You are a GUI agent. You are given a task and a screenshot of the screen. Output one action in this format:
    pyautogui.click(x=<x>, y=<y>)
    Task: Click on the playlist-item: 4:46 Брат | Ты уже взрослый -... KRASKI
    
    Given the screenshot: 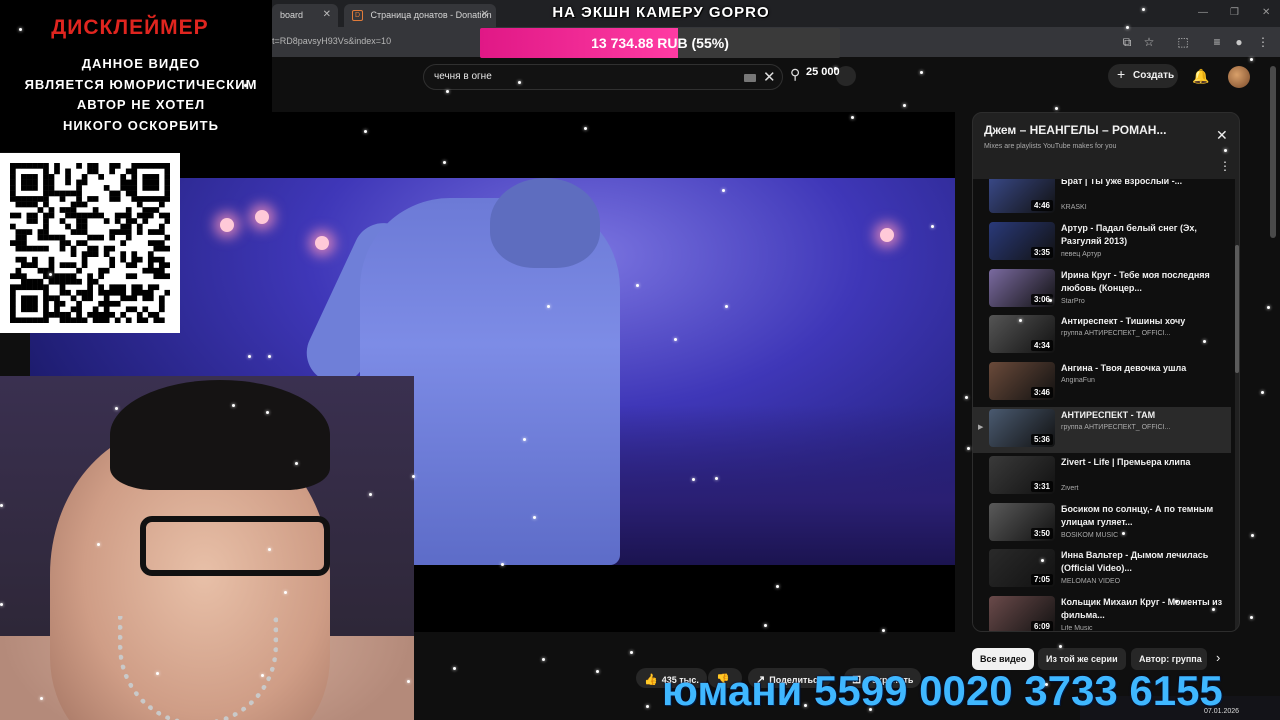 What is the action you would take?
    pyautogui.click(x=1102, y=199)
    